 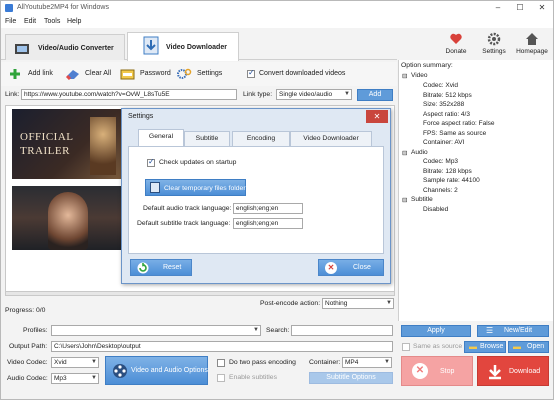 I want to click on tree-item: Size: 352x288, so click(x=444, y=104).